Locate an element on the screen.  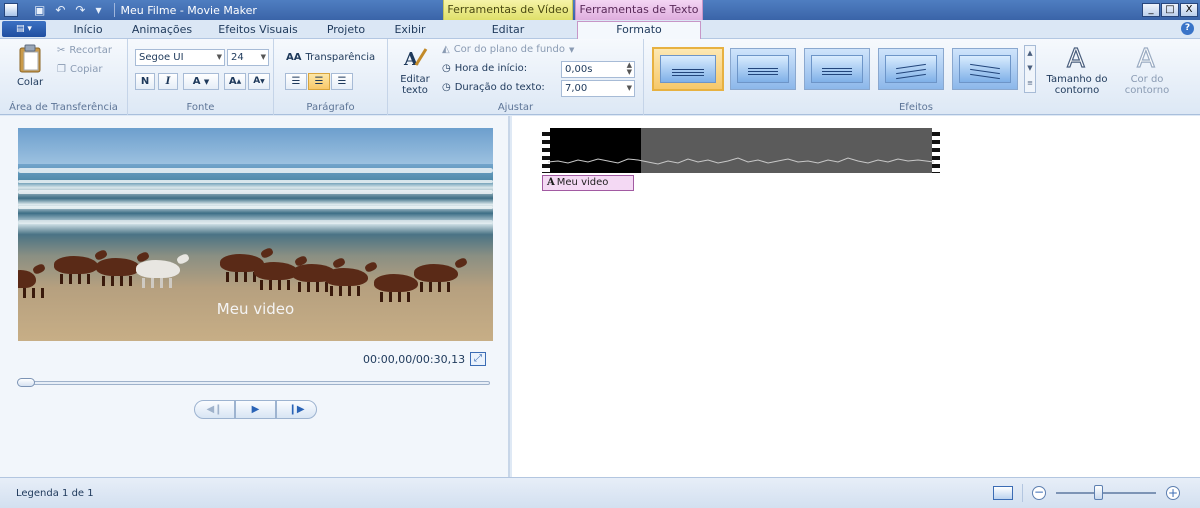
copy-icon: ❐ is located at coordinates (61, 69).